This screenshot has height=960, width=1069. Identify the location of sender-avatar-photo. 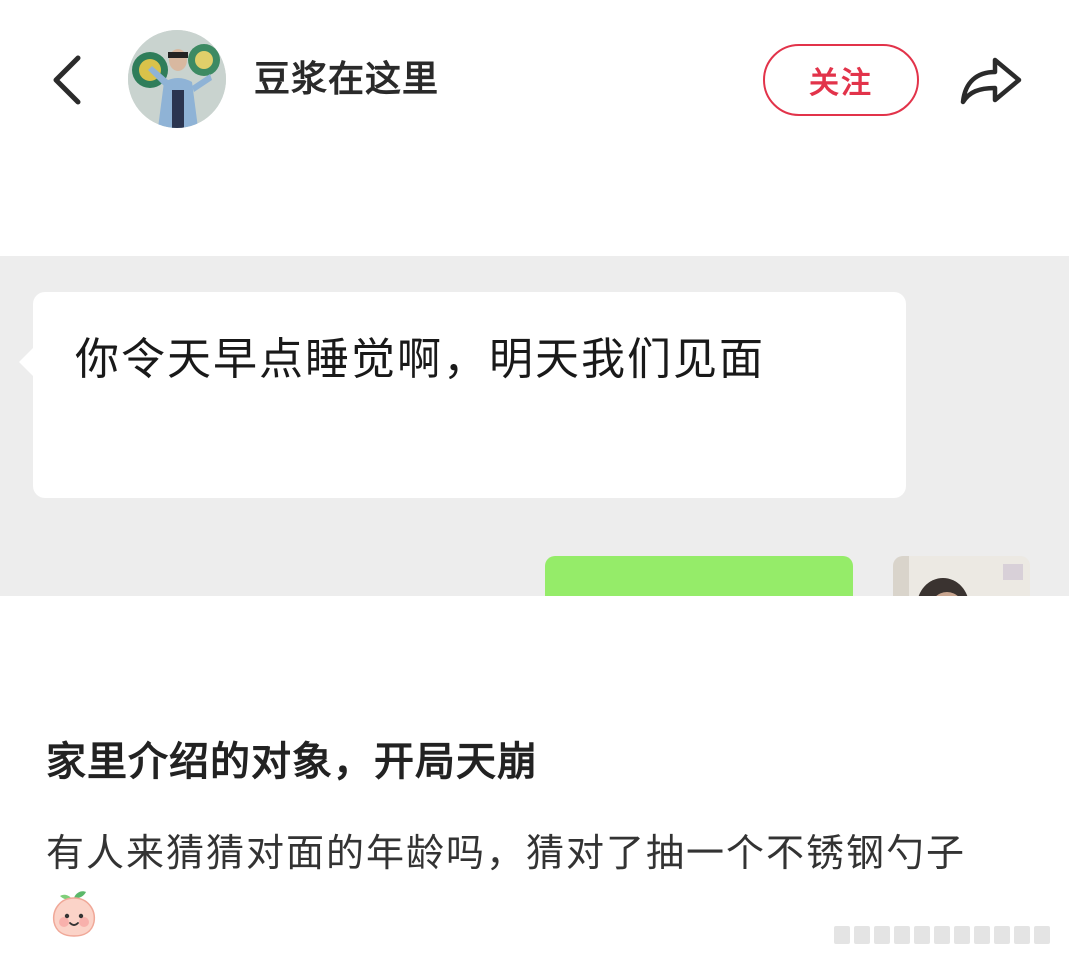
(961, 576).